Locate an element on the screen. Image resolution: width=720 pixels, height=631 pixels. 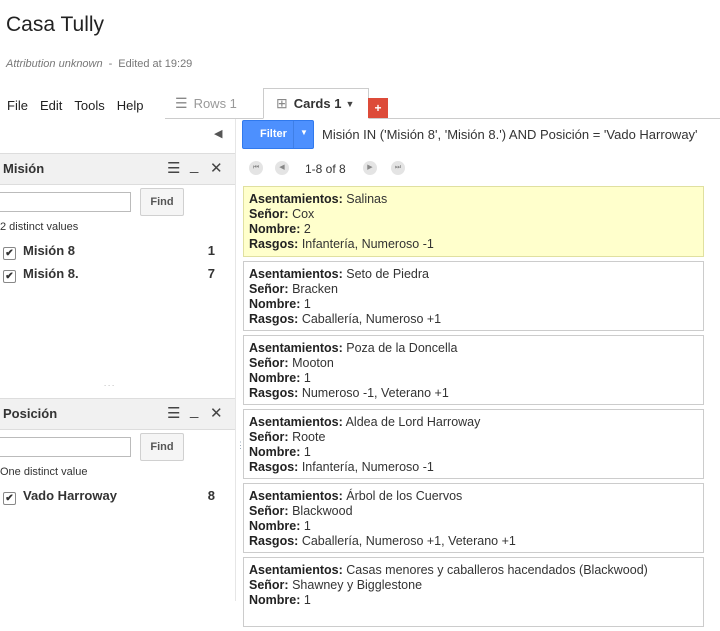
cards-icon: ⊞ is located at coordinates (282, 103).